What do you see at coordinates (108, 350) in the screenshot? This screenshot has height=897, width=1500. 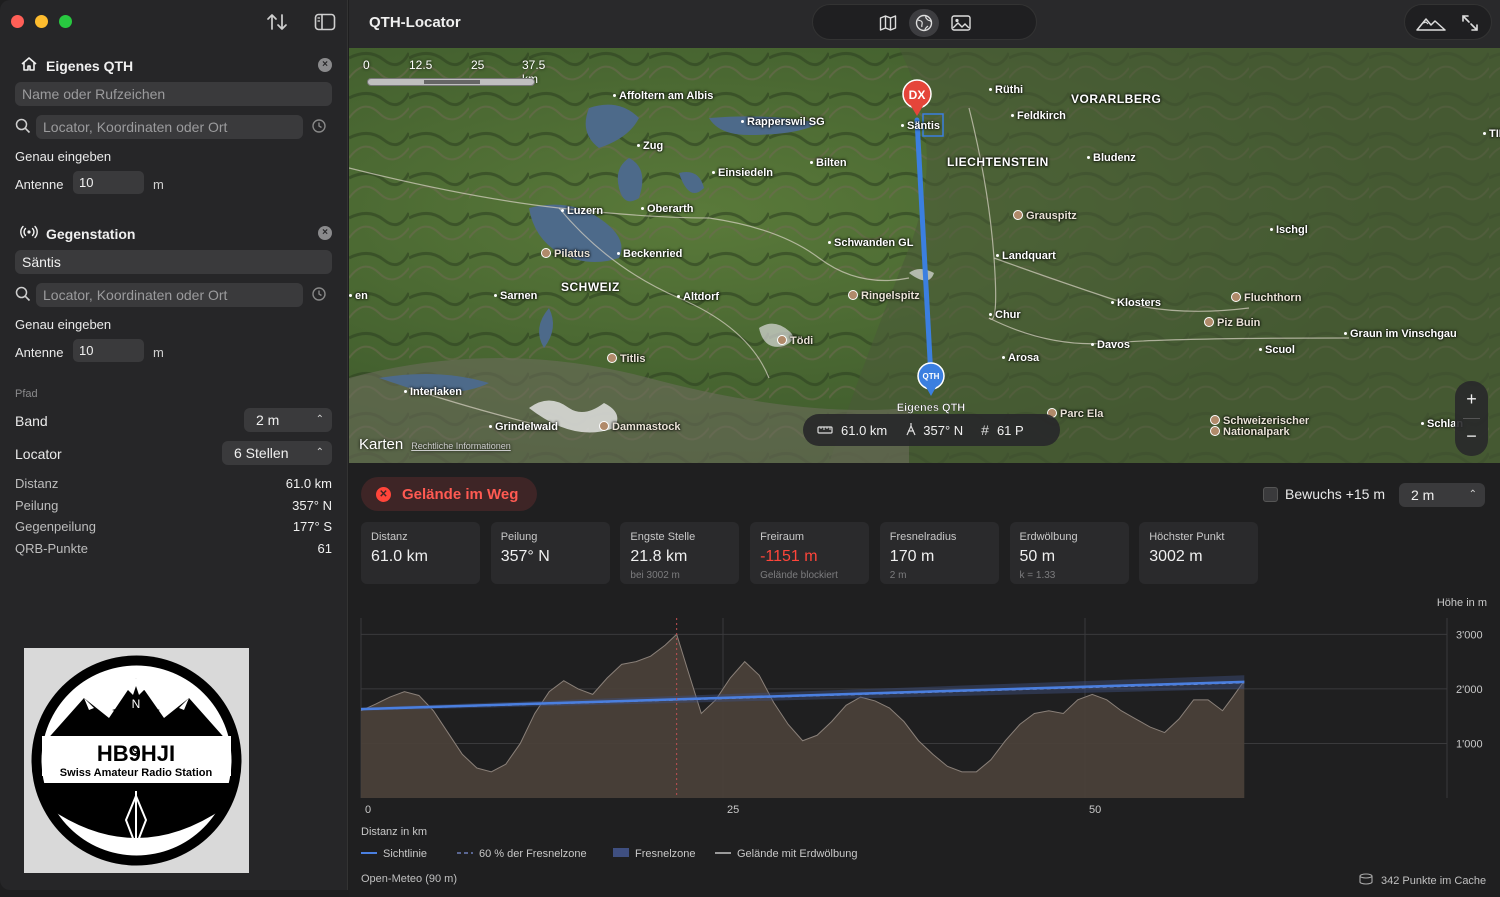 I see `remote-antenna-input: 10` at bounding box center [108, 350].